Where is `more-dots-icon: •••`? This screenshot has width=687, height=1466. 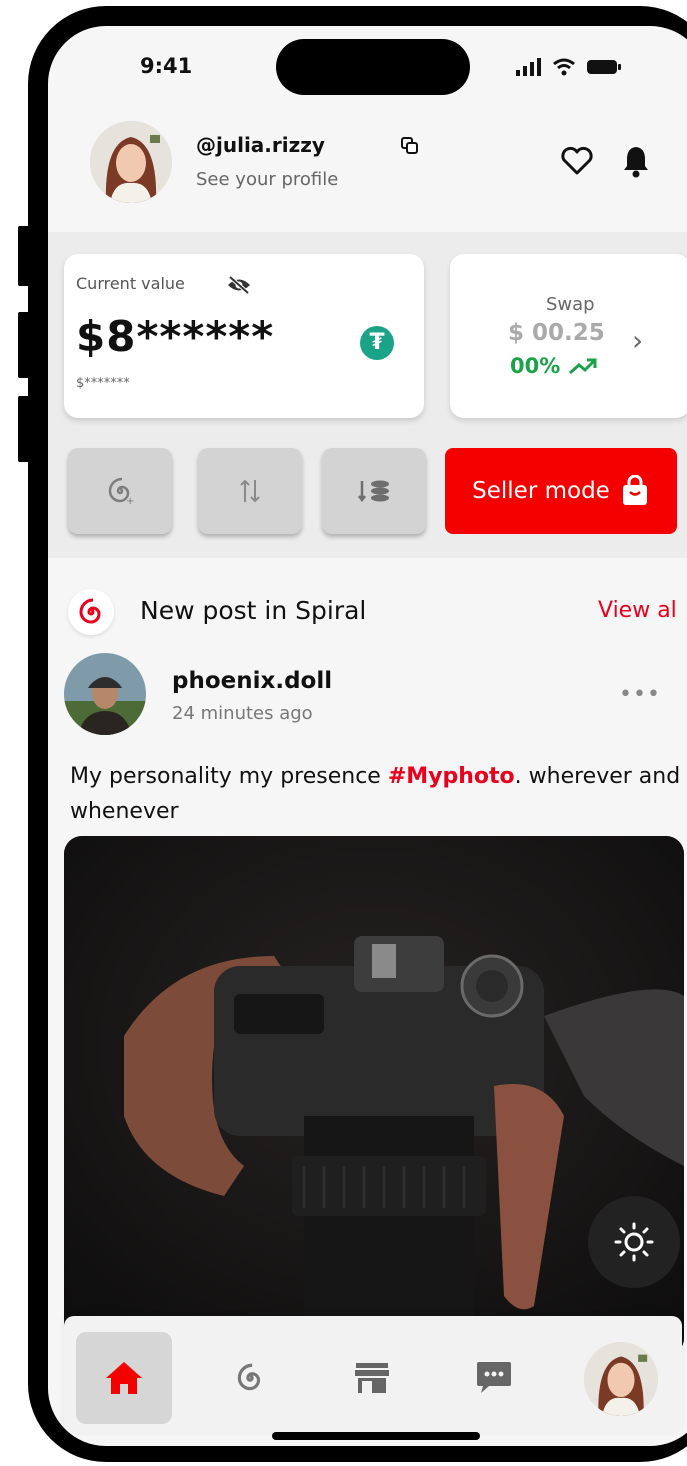 more-dots-icon: ••• is located at coordinates (640, 694).